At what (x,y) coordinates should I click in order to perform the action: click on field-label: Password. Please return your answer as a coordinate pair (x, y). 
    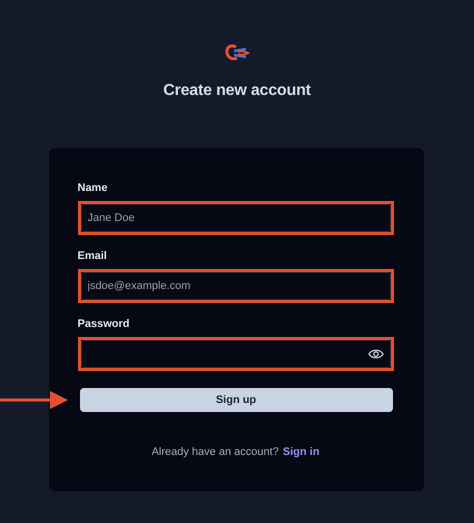
    Looking at the image, I should click on (104, 324).